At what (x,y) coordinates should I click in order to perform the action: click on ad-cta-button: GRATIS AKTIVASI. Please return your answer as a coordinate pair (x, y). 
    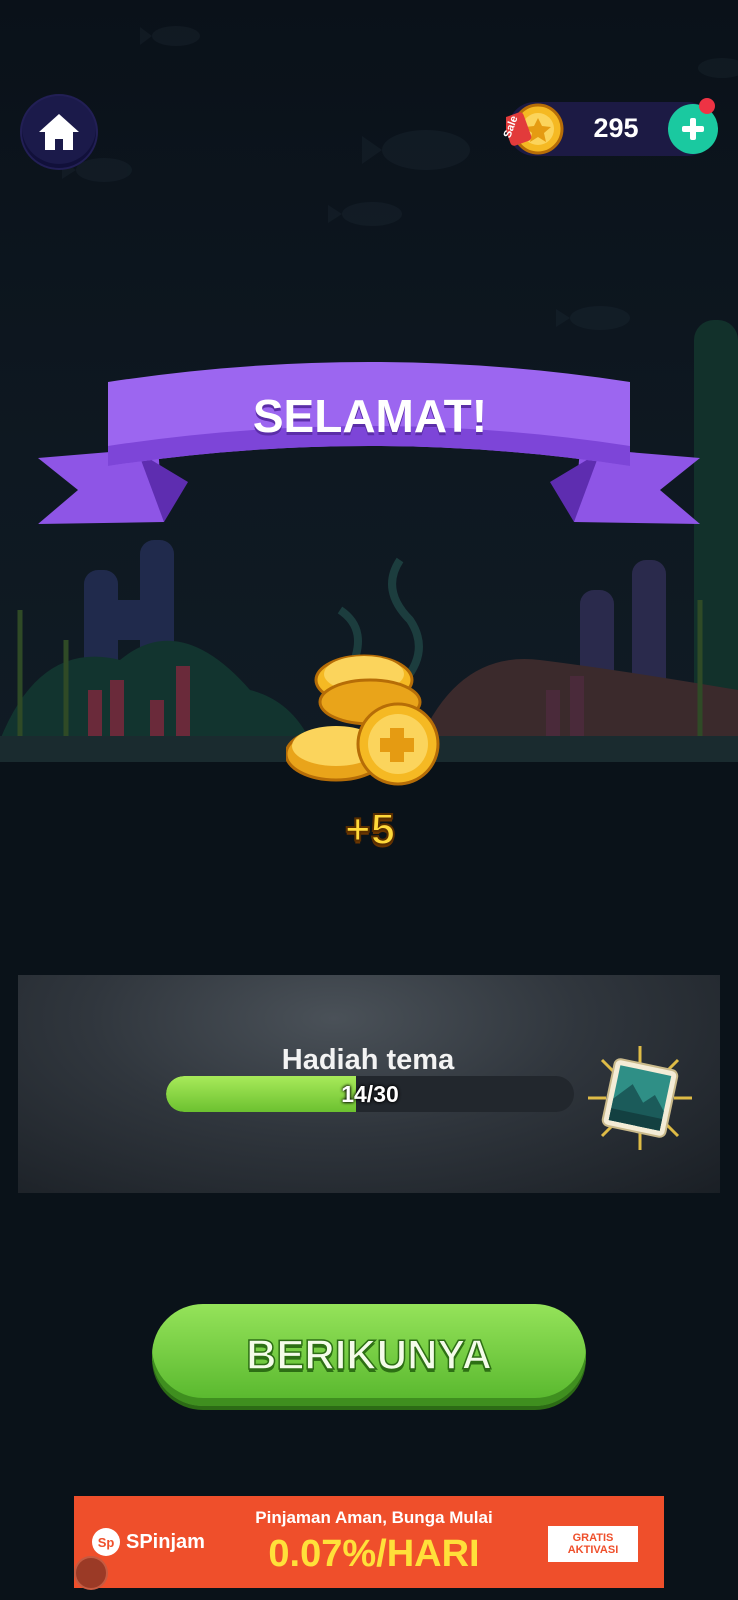
    Looking at the image, I should click on (593, 1544).